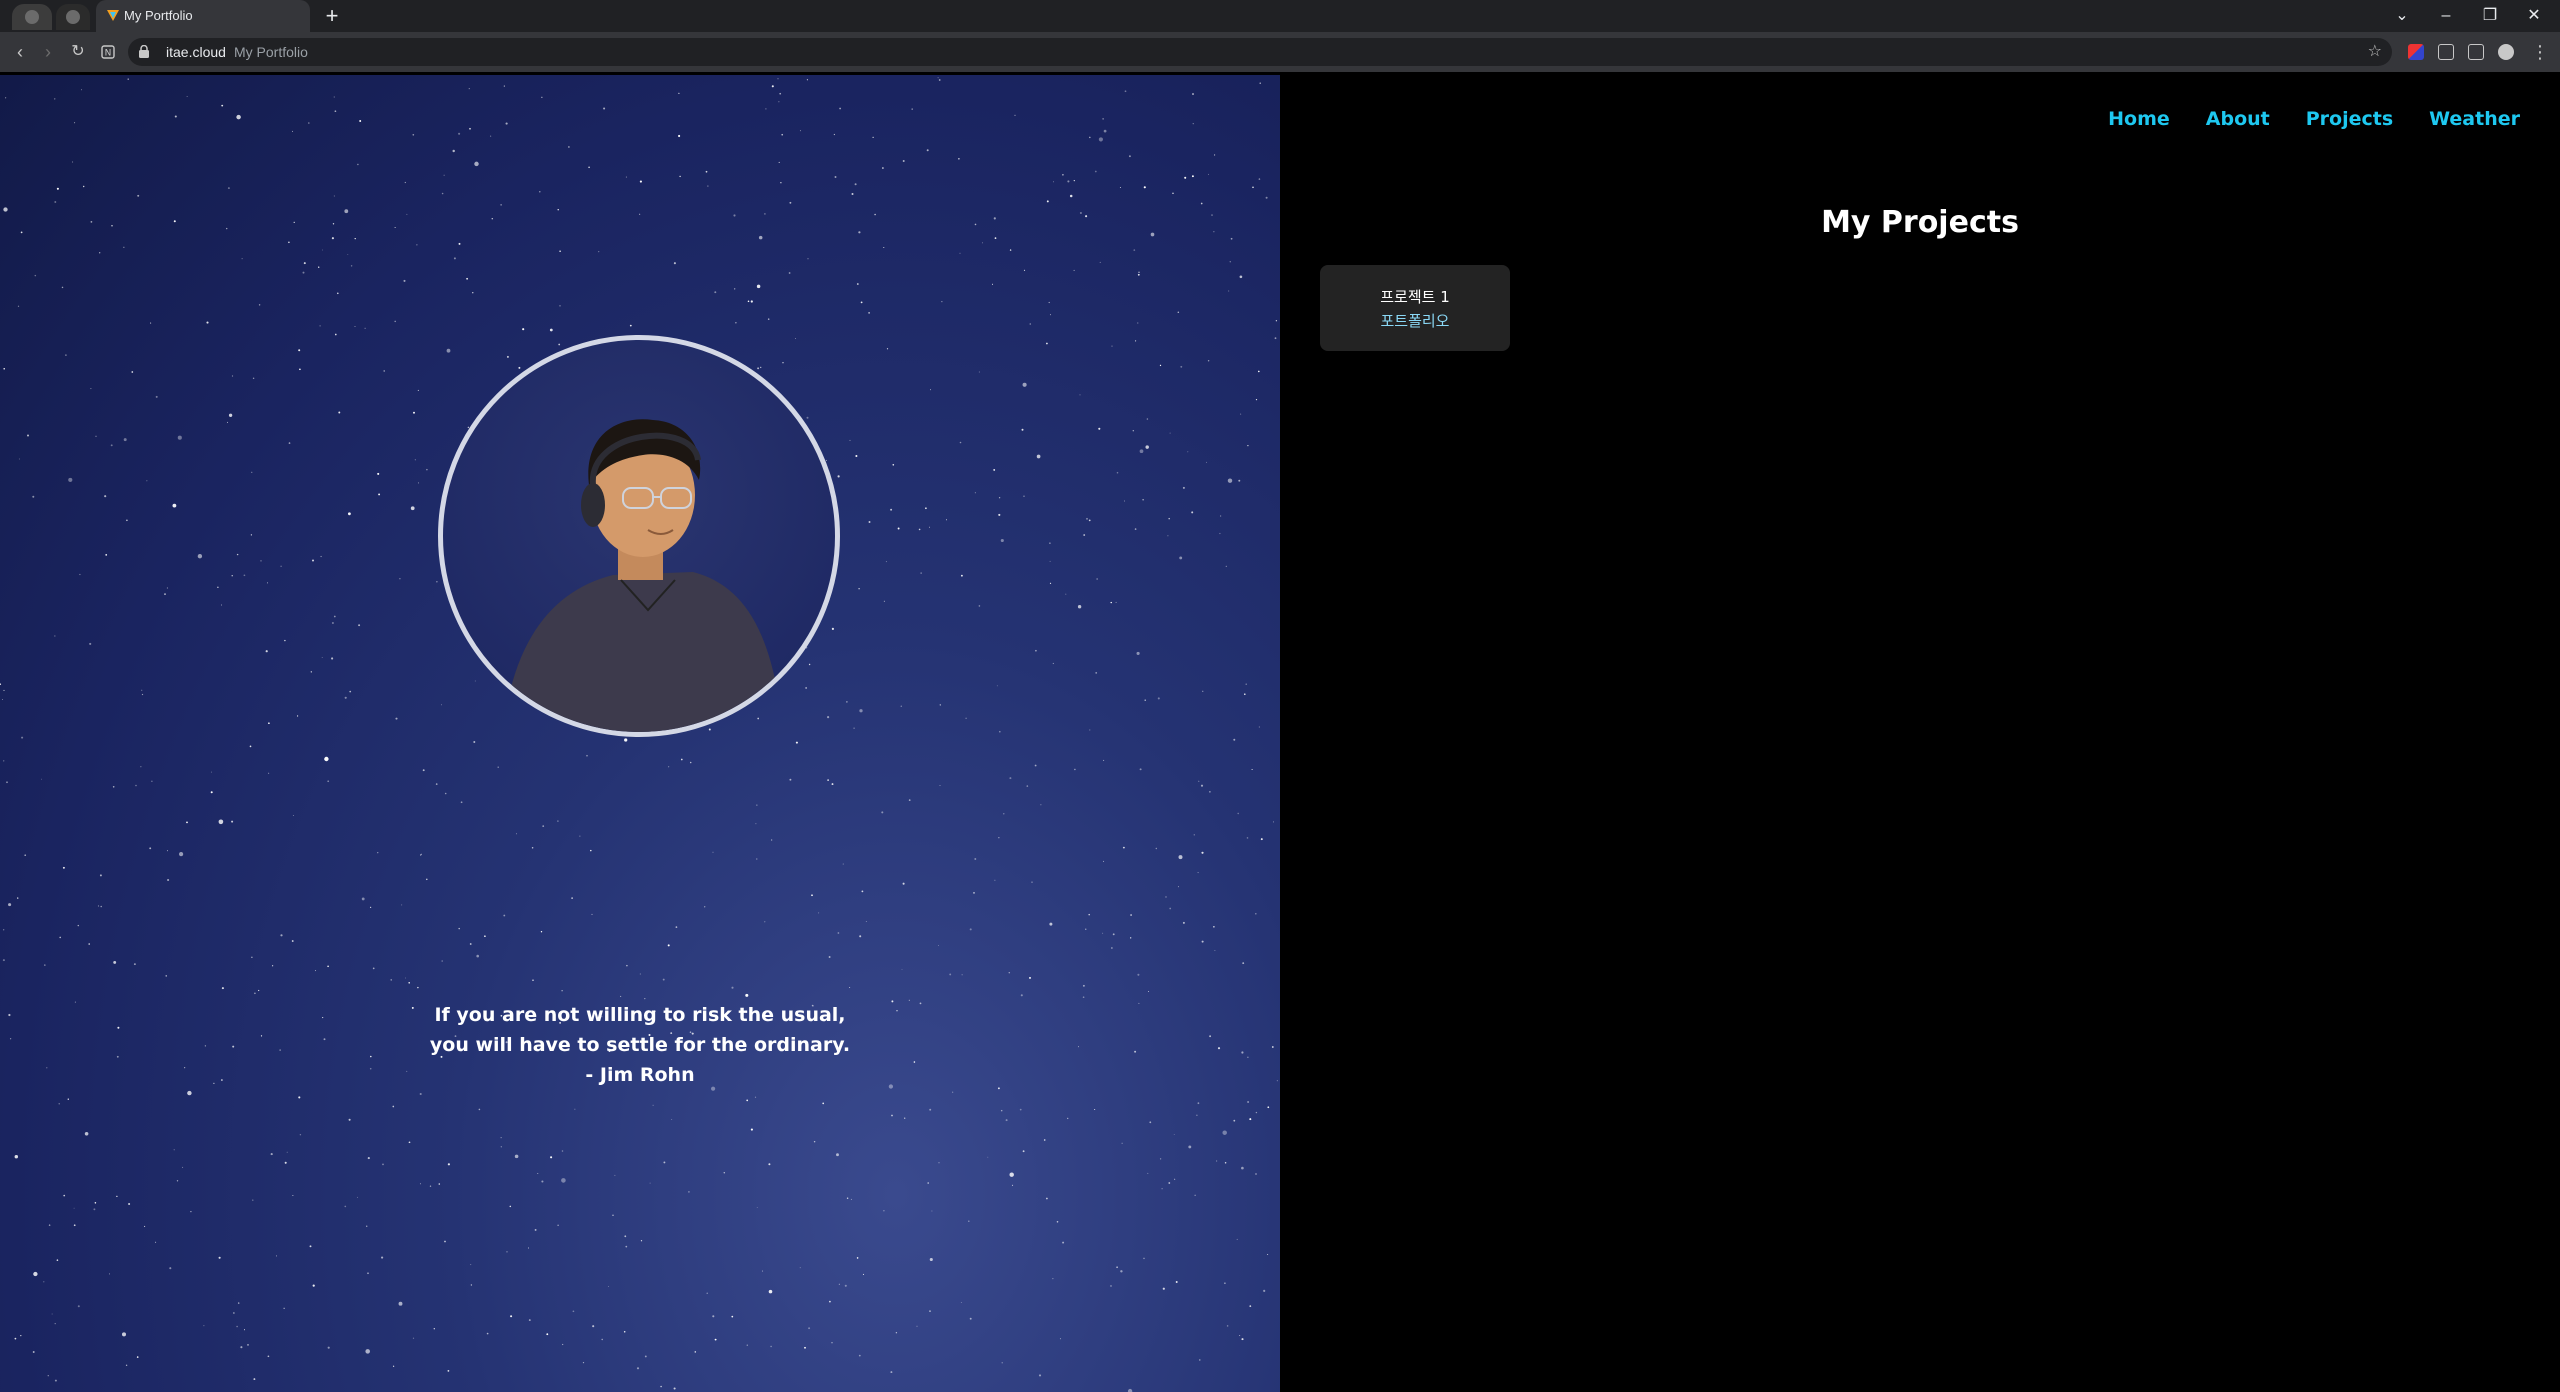 The image size is (2560, 1392). Describe the element at coordinates (2506, 52) in the screenshot. I see `profile-icon` at that location.